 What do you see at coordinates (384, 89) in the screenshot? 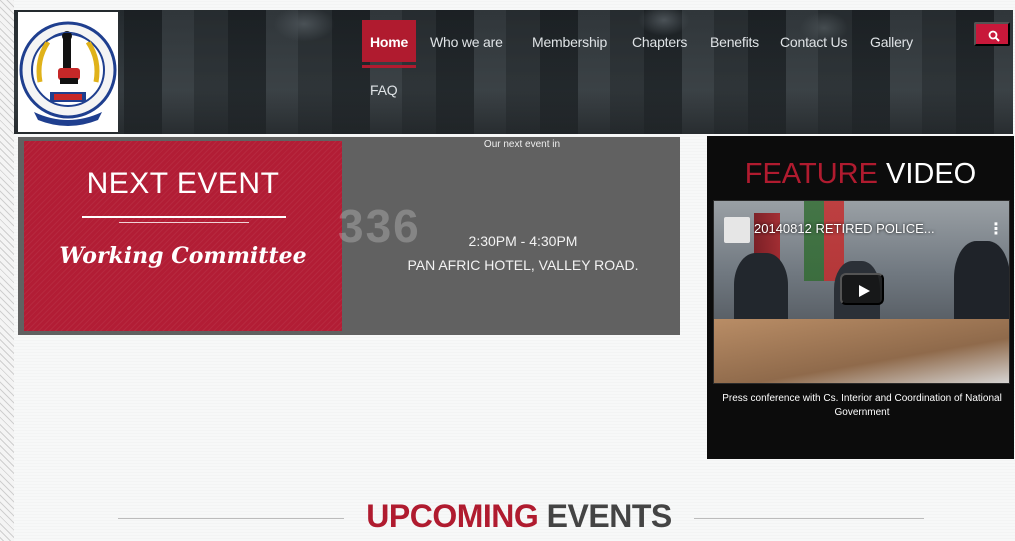
I see `nav-faq: FAQ` at bounding box center [384, 89].